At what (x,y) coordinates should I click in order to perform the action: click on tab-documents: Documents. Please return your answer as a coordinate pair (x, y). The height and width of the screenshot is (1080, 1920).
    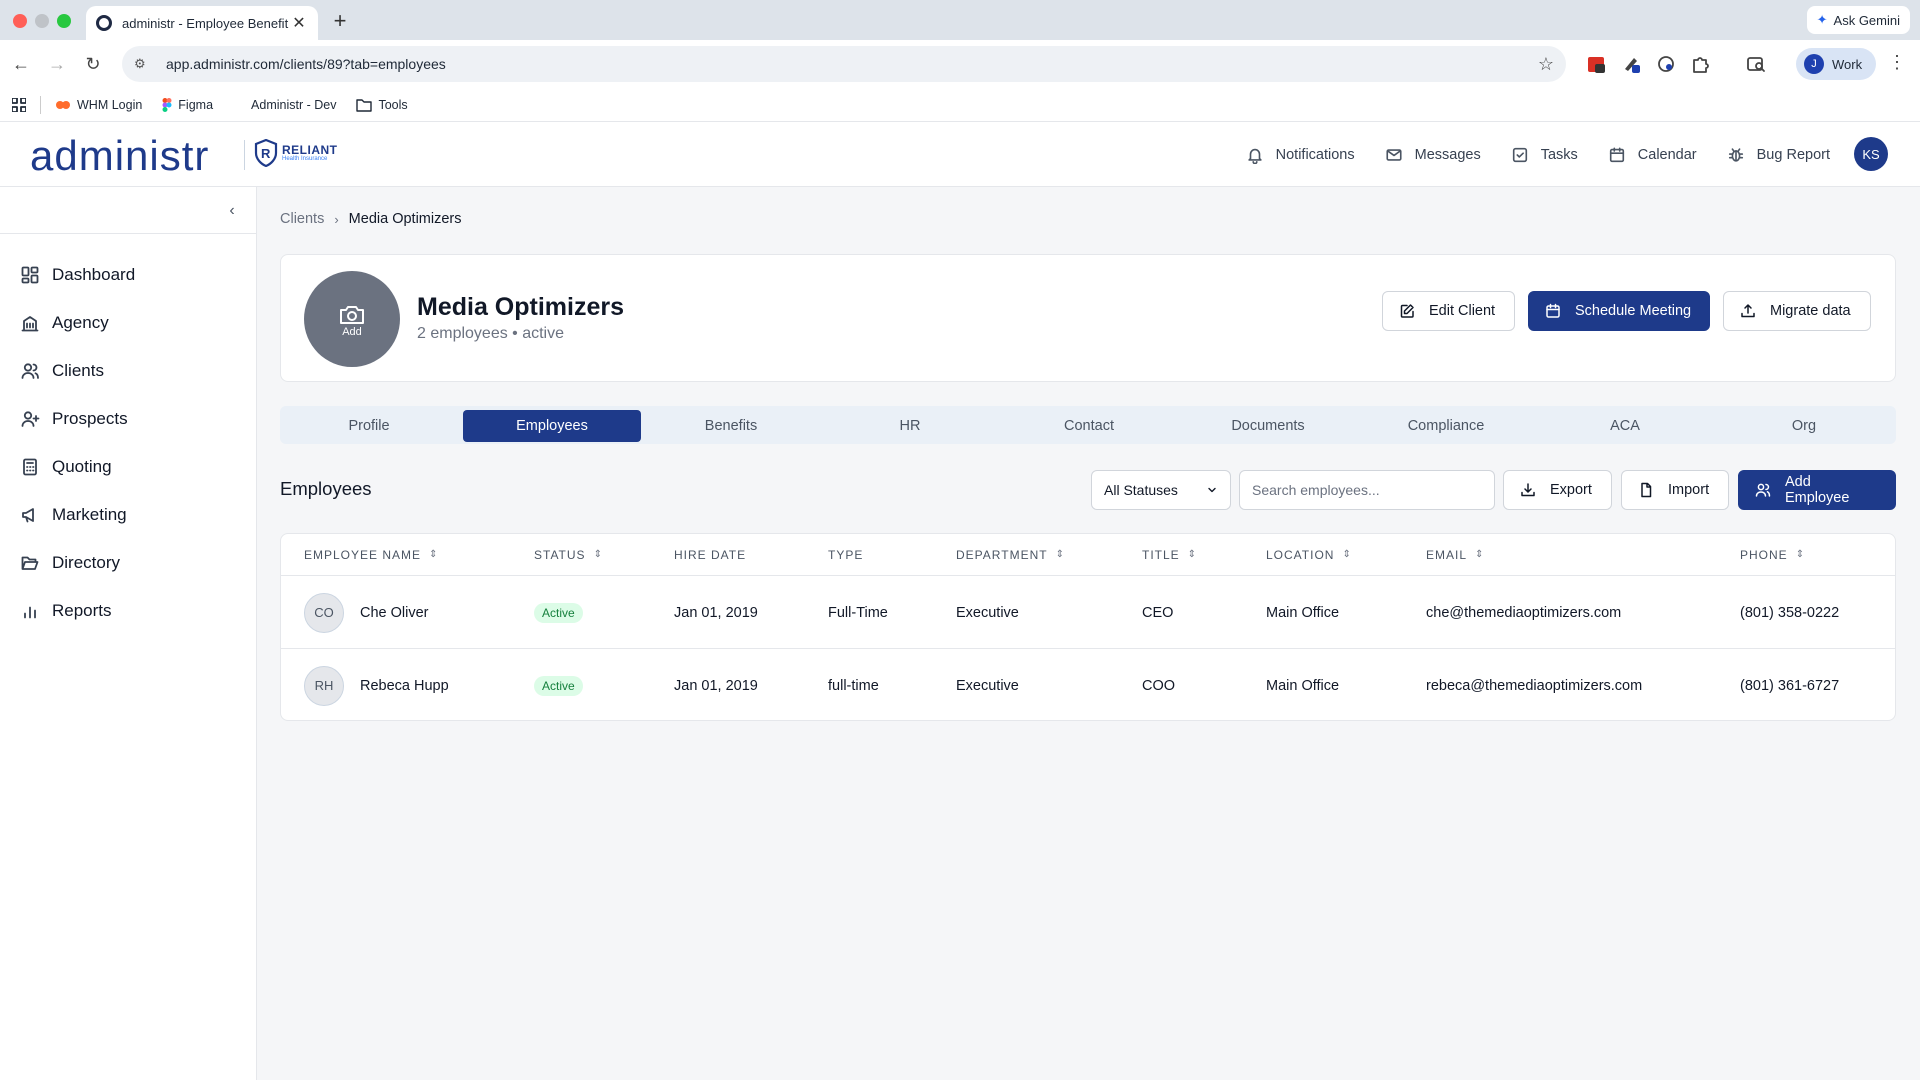
    Looking at the image, I should click on (1268, 426).